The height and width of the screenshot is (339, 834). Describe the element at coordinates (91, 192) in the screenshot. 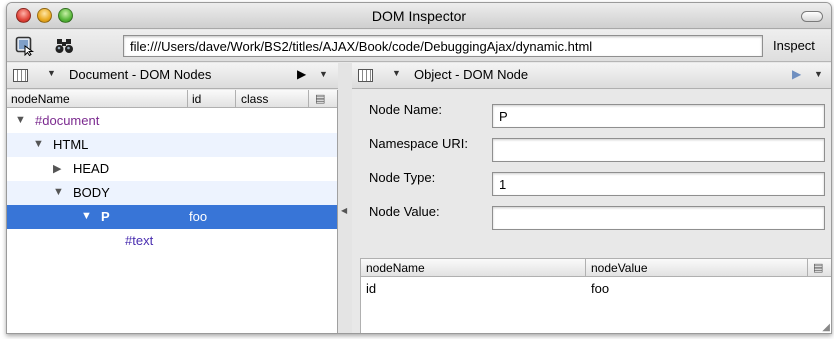

I see `node-name: BODY` at that location.